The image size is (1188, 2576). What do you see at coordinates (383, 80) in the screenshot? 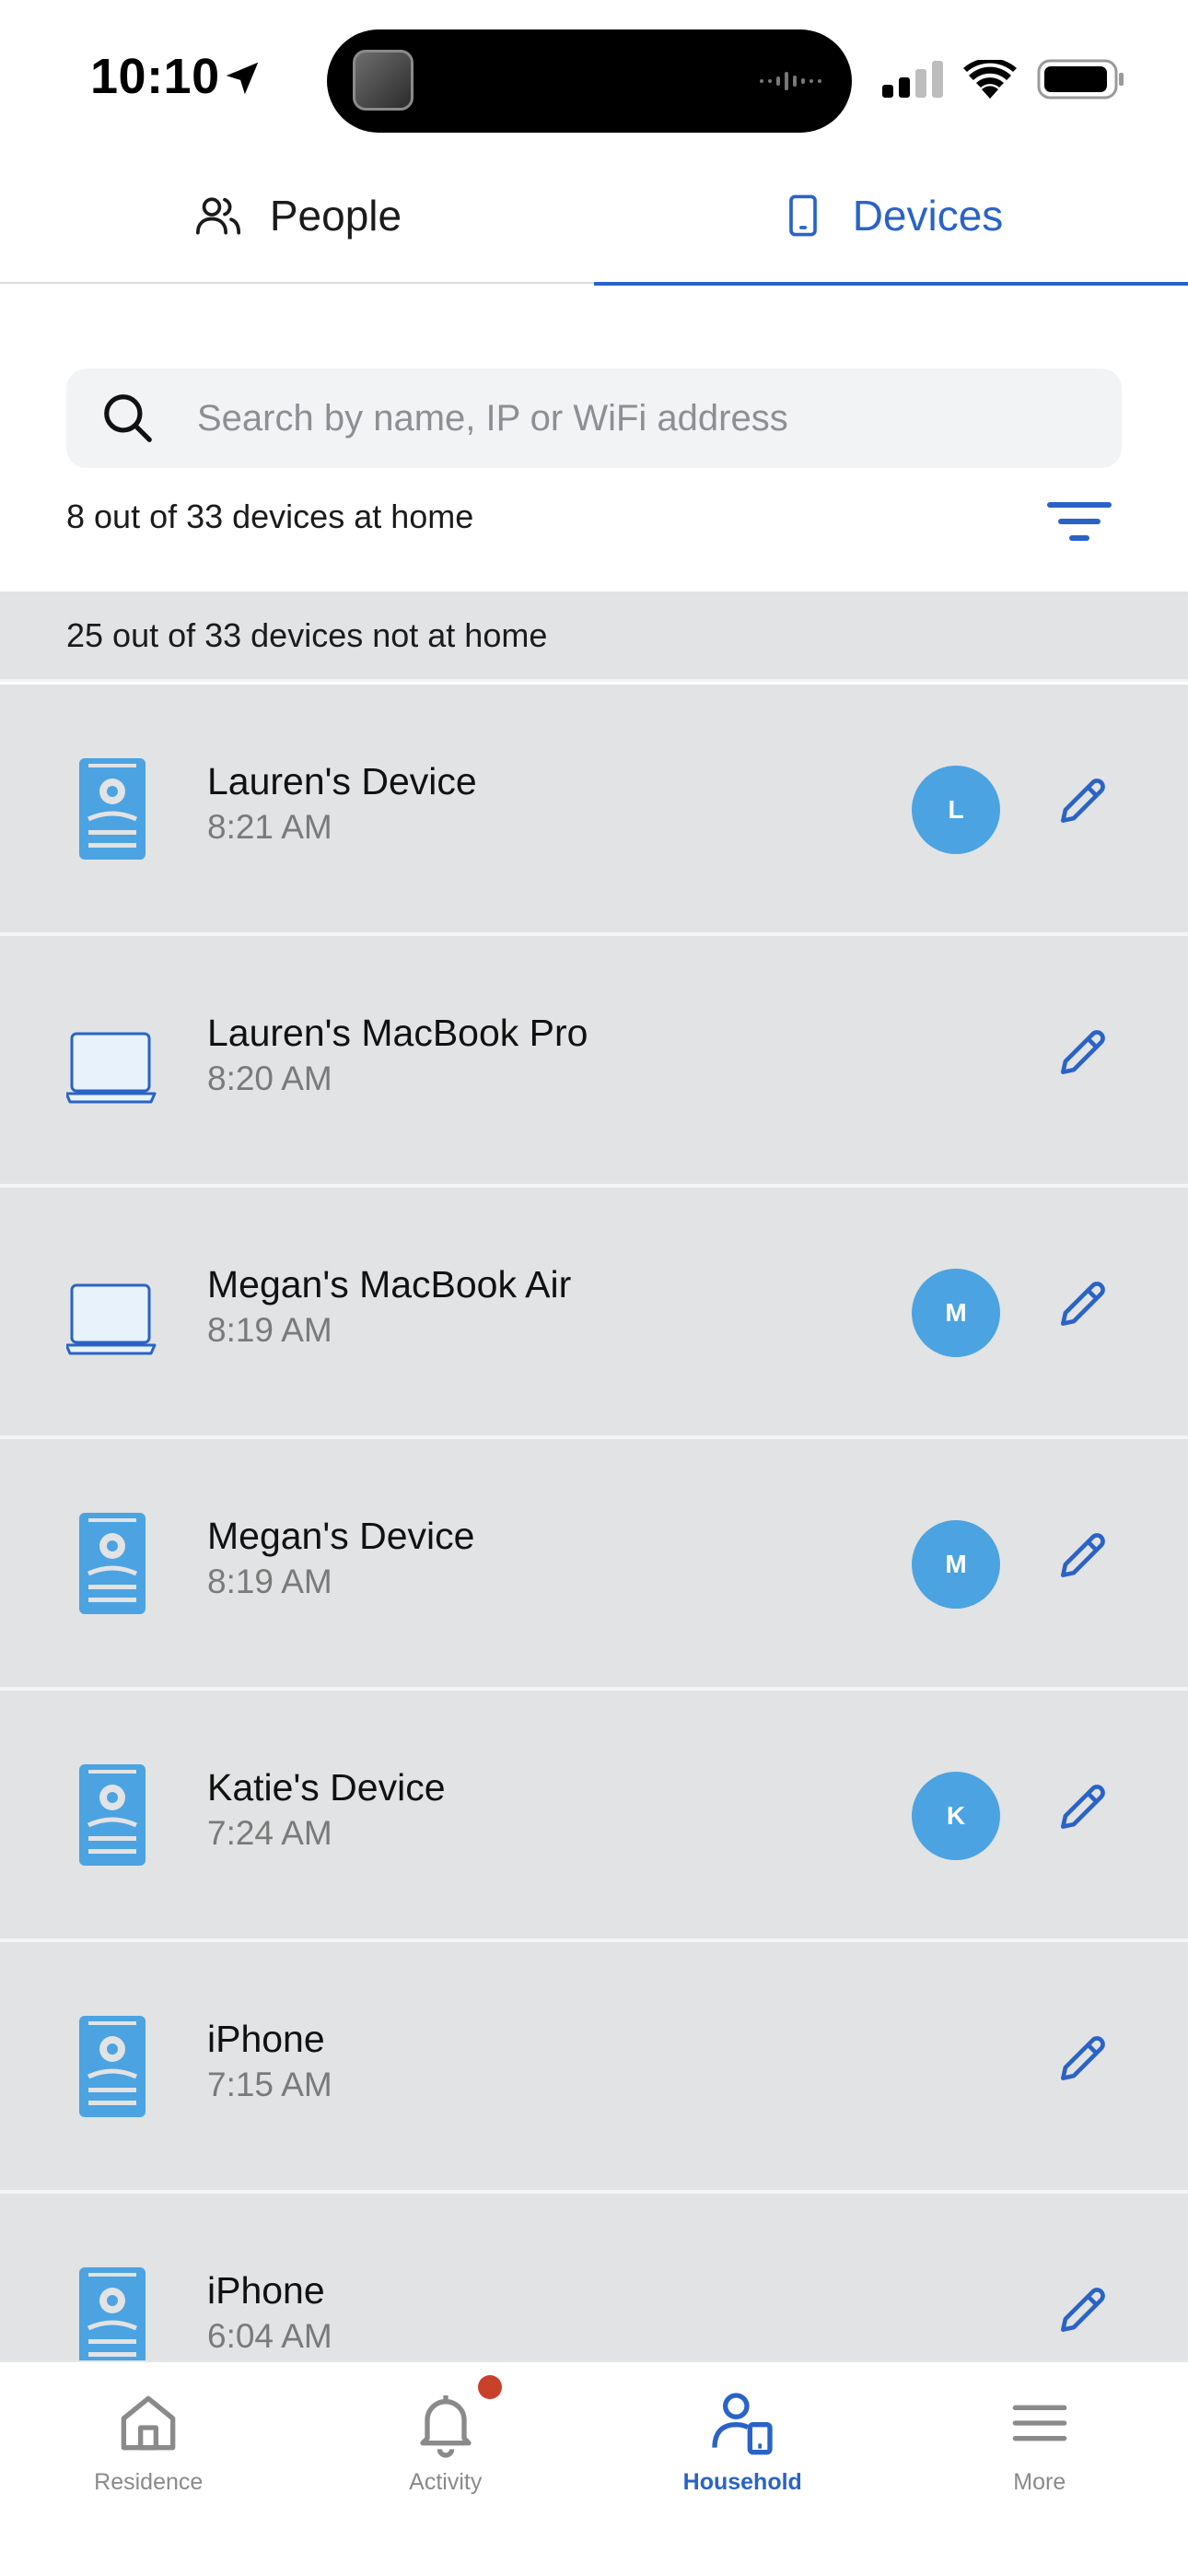
I see `now-playing-thumbnail` at bounding box center [383, 80].